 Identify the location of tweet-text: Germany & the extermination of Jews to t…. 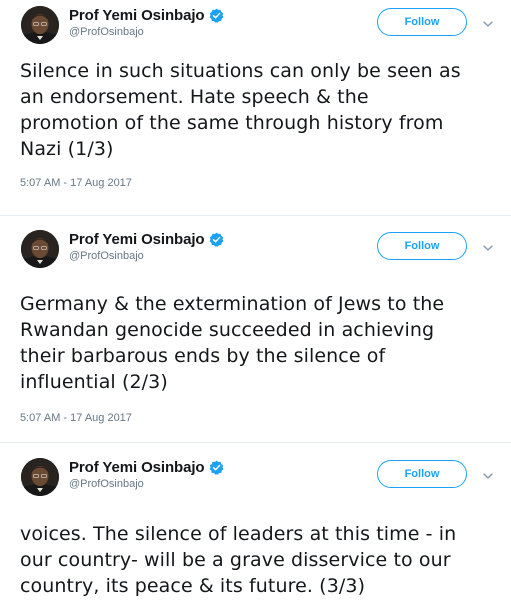
(232, 343).